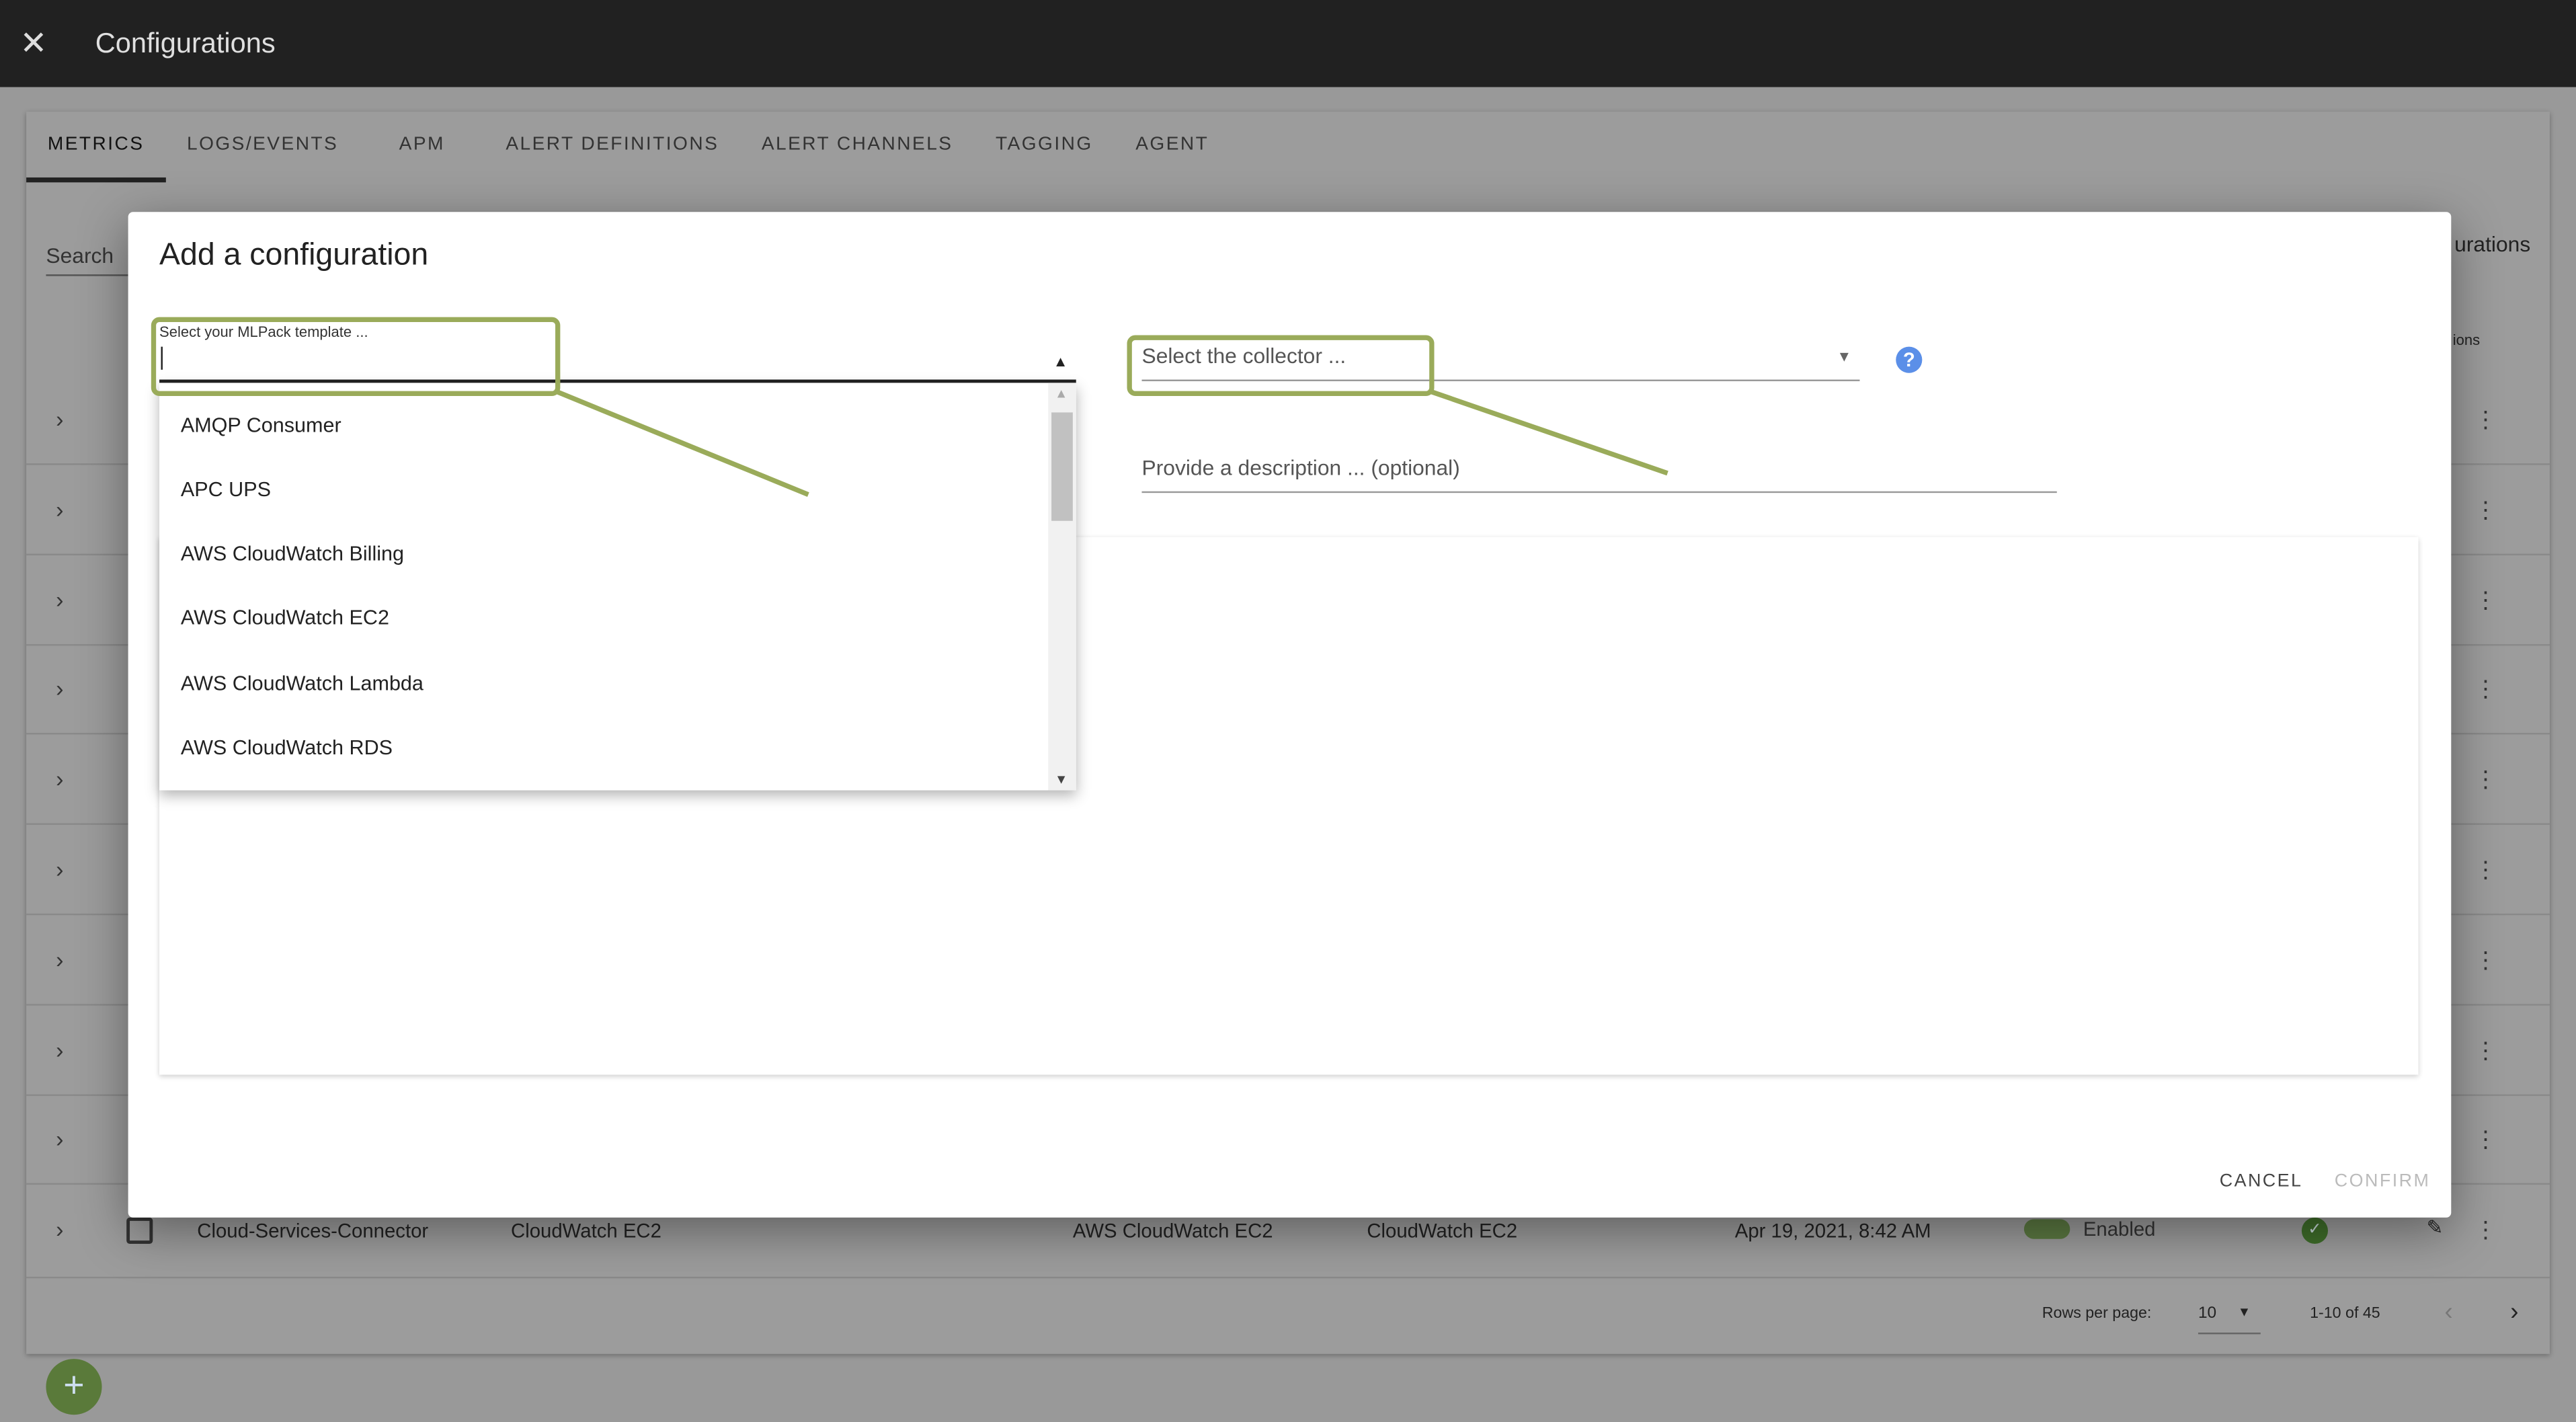 The height and width of the screenshot is (1422, 2576). What do you see at coordinates (1111, 443) in the screenshot?
I see `annotation-lines` at bounding box center [1111, 443].